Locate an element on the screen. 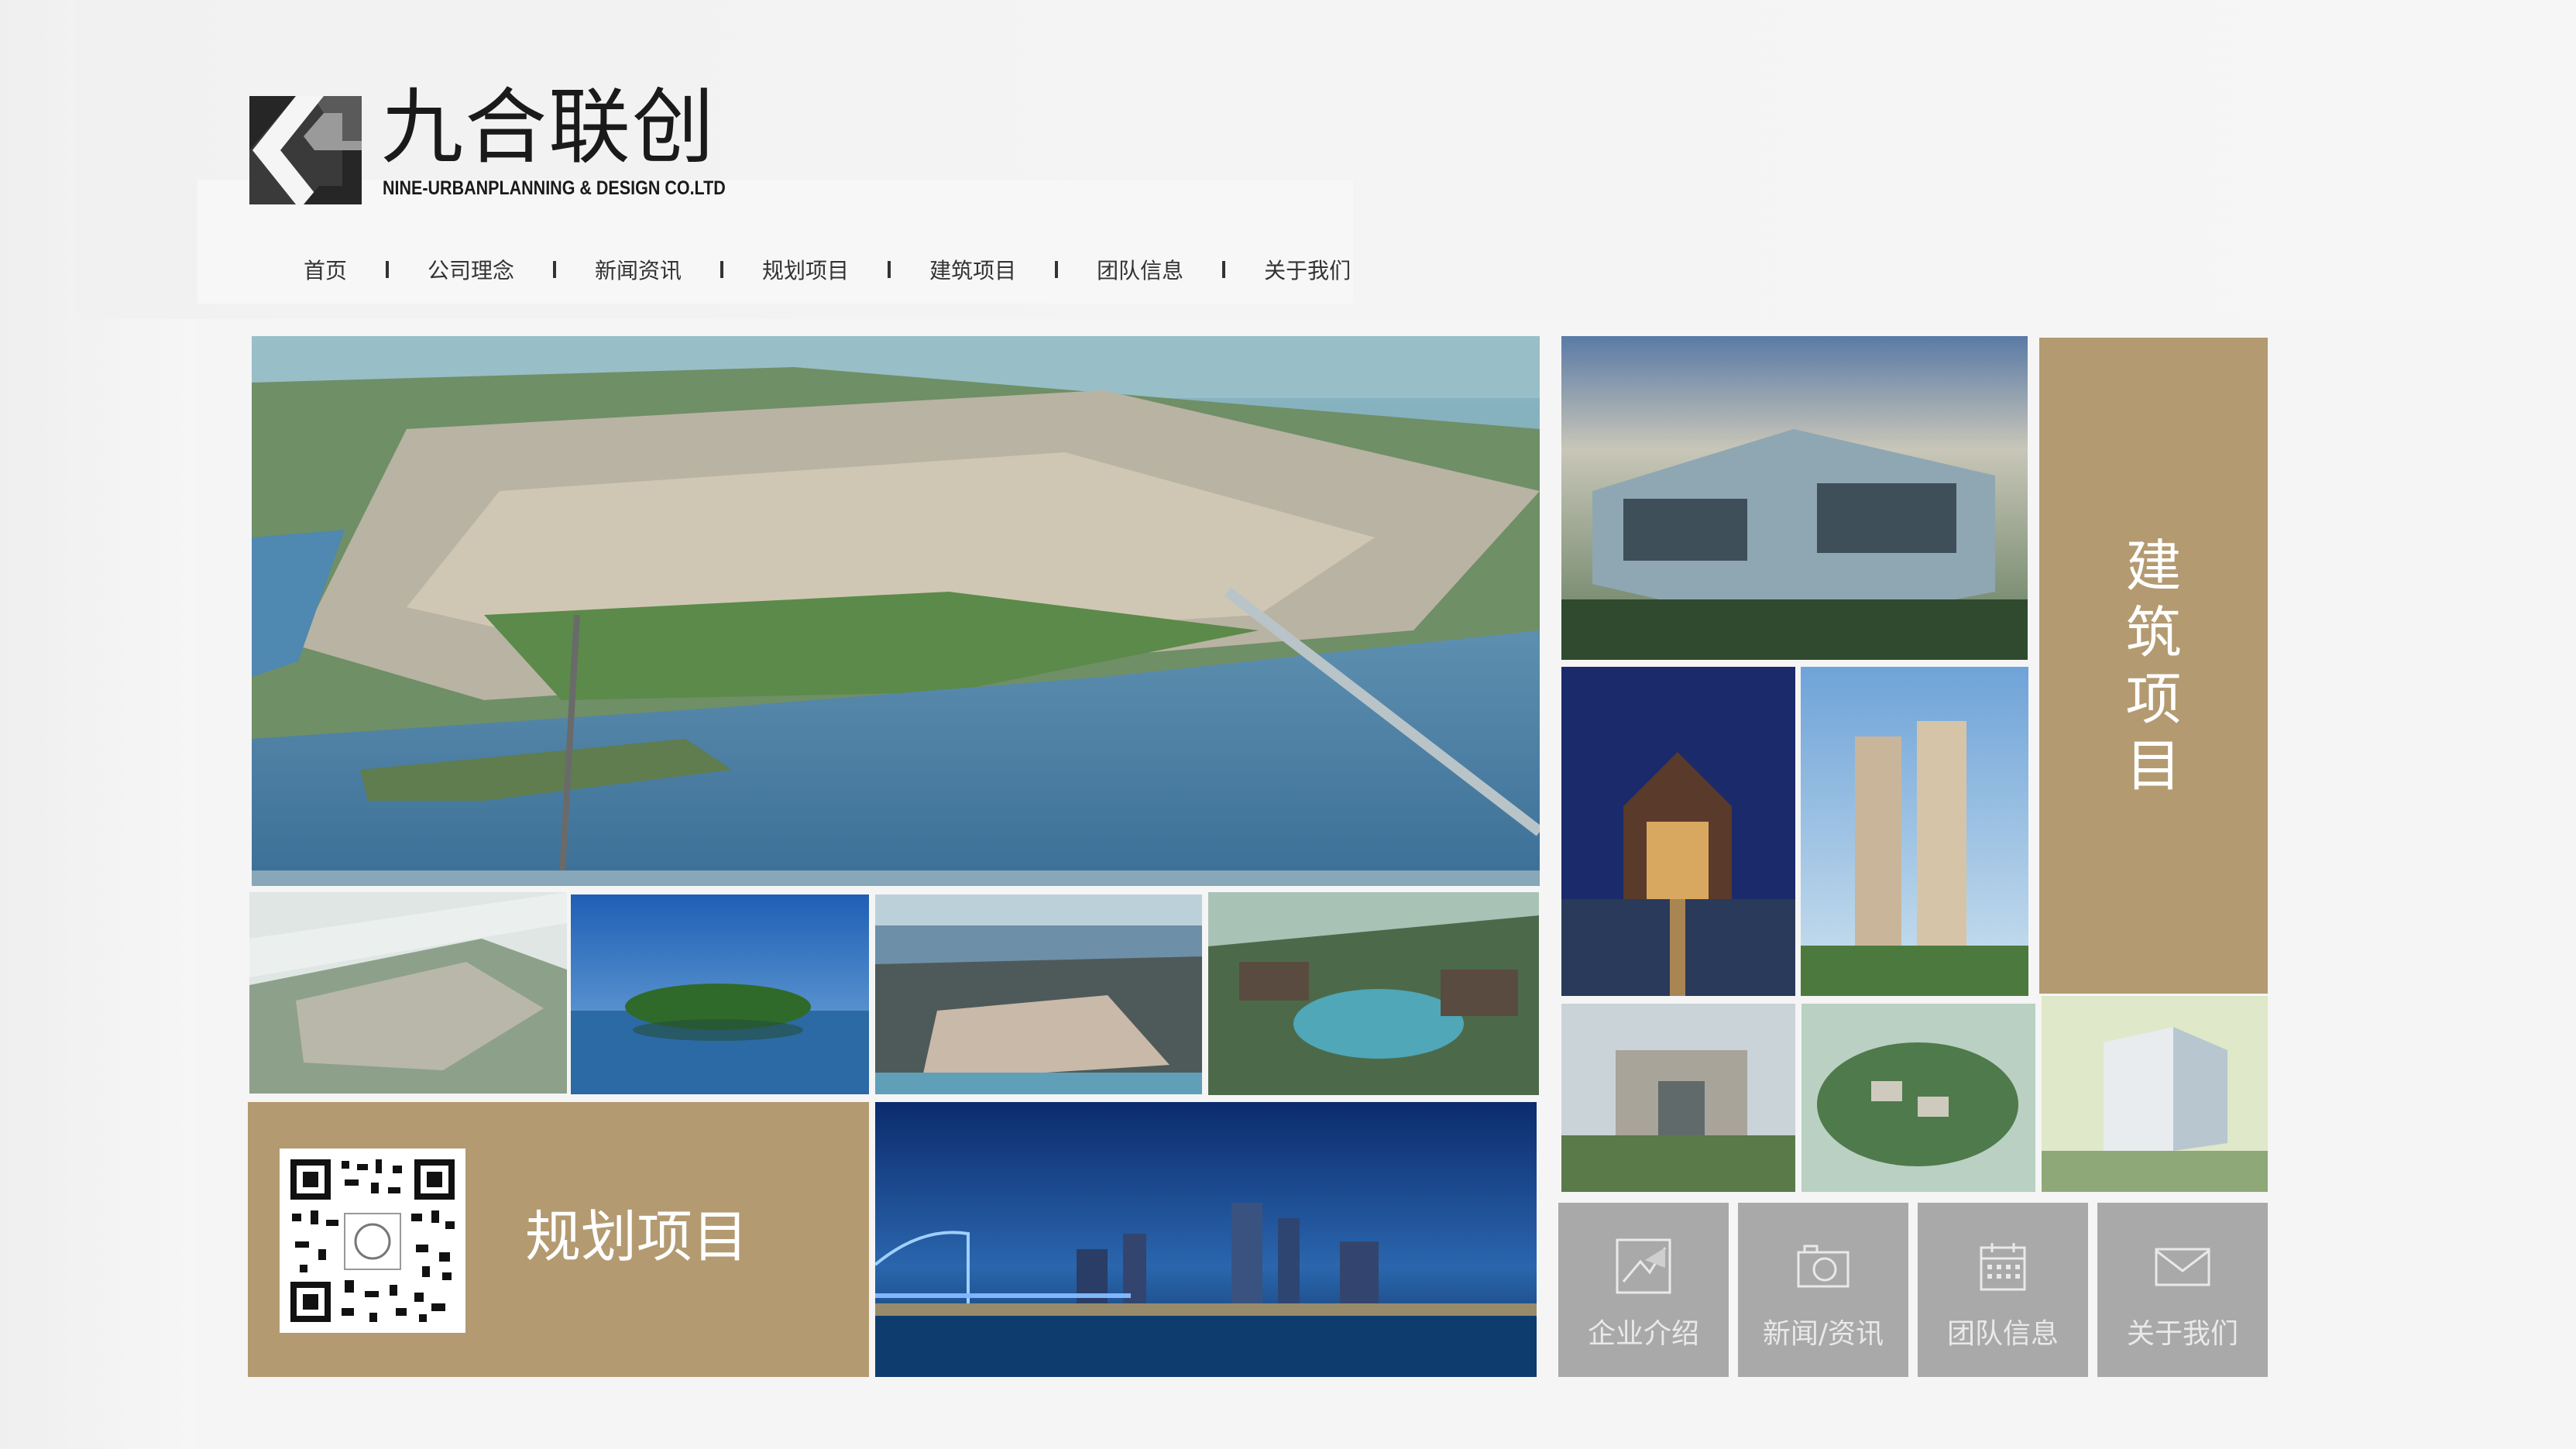  team-info-button: 团队信息 is located at coordinates (2003, 1290).